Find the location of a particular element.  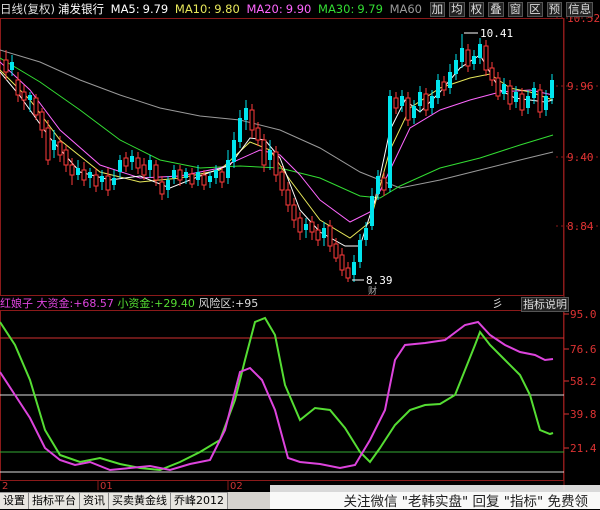

small-fund-value: +29.40 is located at coordinates (174, 303).